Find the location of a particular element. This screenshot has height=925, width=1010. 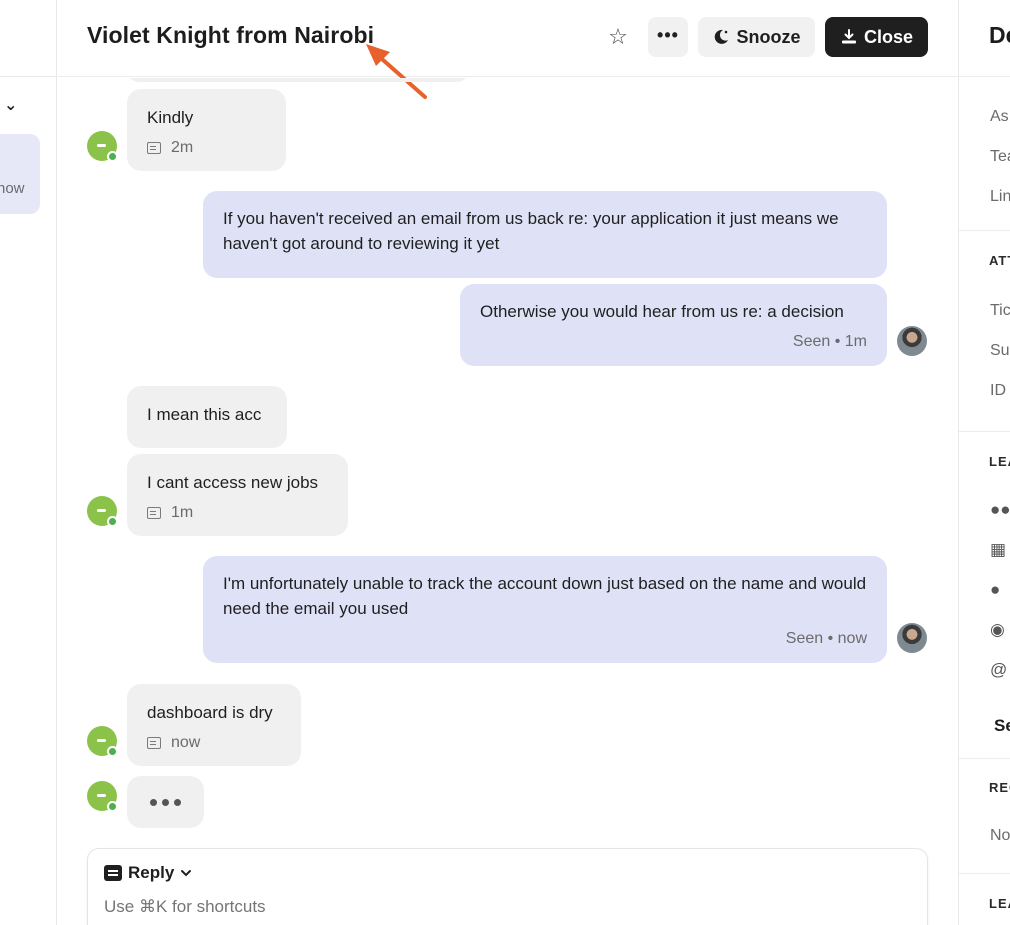

message-bubble-incoming: dashboard is dry now is located at coordinates (214, 725).